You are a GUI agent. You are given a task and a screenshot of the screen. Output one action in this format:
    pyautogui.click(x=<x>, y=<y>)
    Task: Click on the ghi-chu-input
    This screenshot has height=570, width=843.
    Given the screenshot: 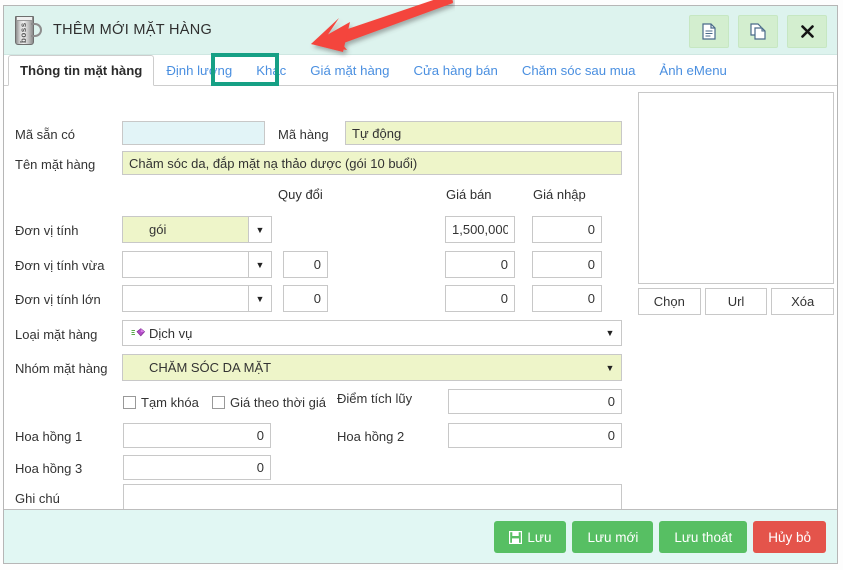 What is the action you would take?
    pyautogui.click(x=372, y=496)
    